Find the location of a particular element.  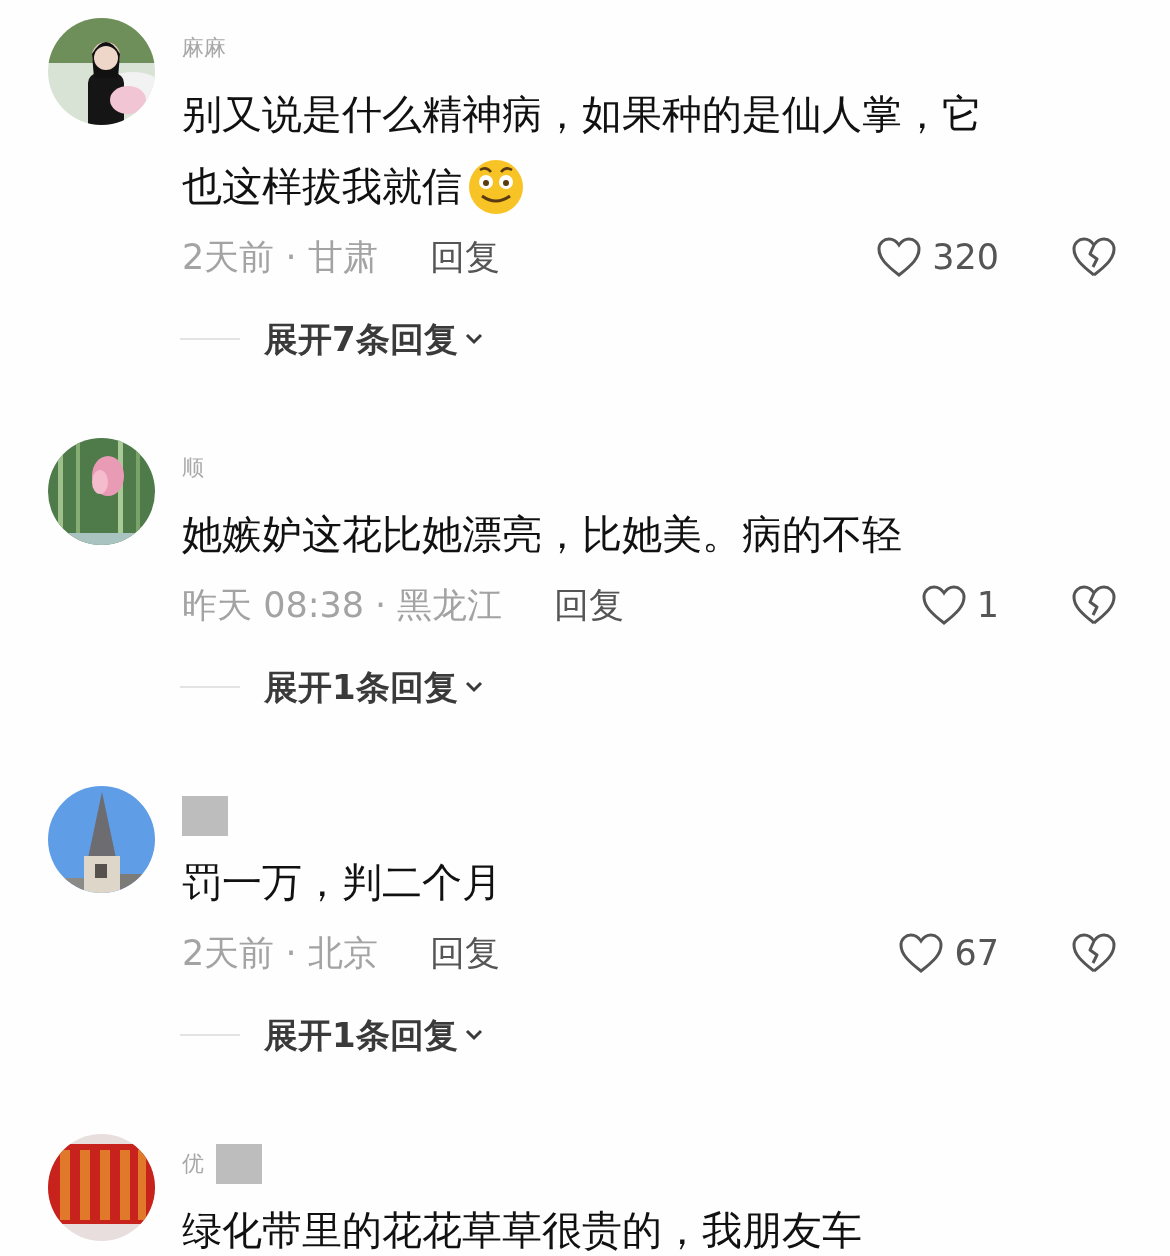

like-button: 320 is located at coordinates (937, 257).